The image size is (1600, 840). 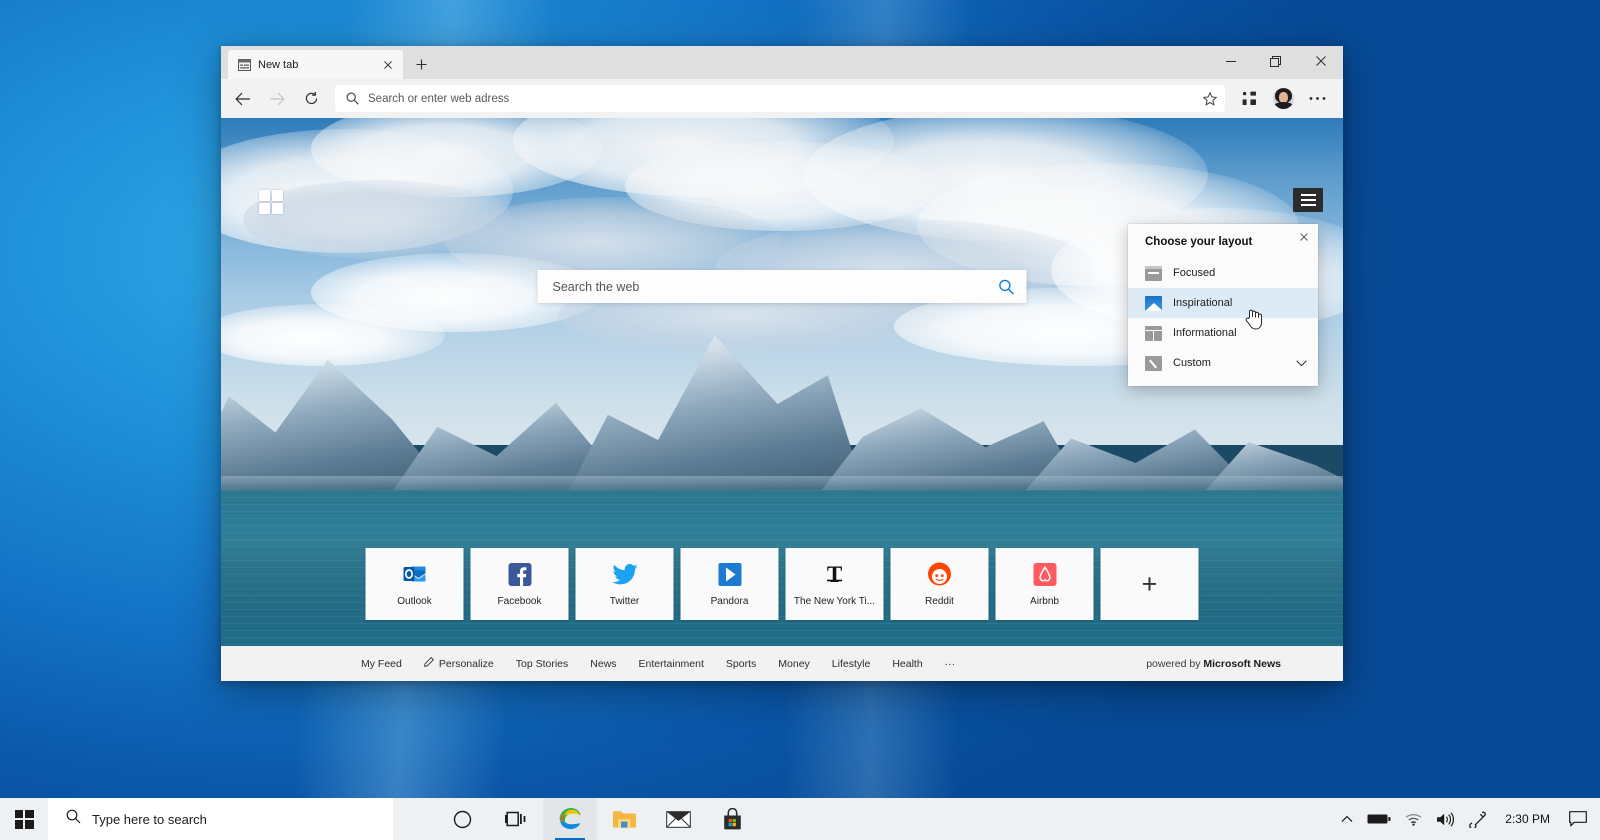 I want to click on add-shortcut-tile: +, so click(x=1149, y=584).